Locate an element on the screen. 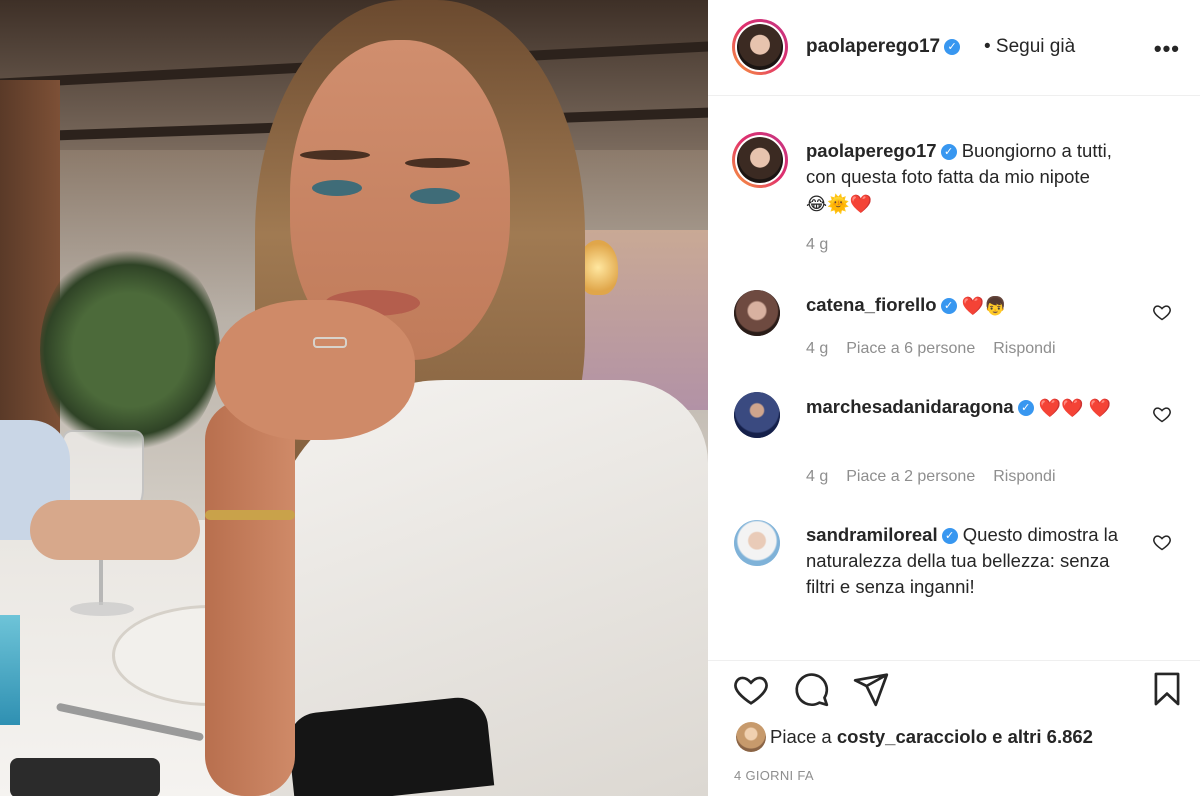 This screenshot has height=796, width=1200. follow-status: • Segui già is located at coordinates (1029, 47).